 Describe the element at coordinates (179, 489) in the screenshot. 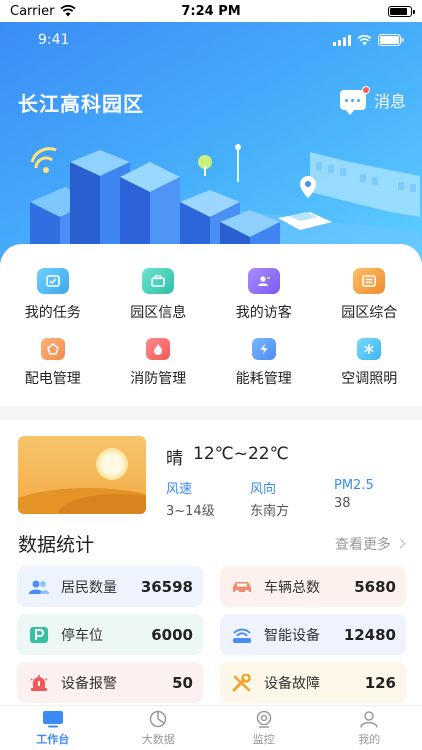

I see `weather-item-key: 风速` at that location.